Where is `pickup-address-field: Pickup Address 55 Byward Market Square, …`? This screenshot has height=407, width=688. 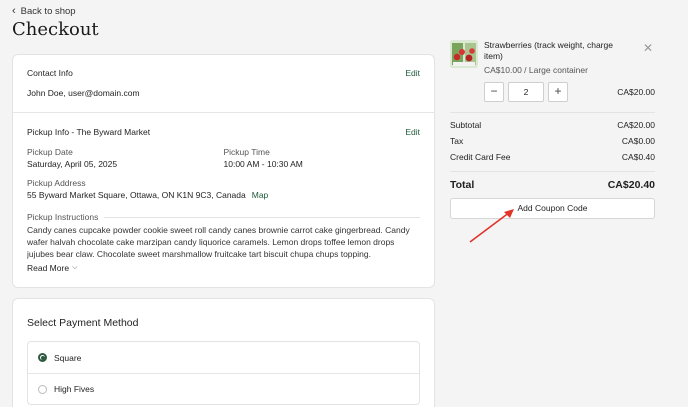 pickup-address-field: Pickup Address 55 Byward Market Square, … is located at coordinates (223, 189).